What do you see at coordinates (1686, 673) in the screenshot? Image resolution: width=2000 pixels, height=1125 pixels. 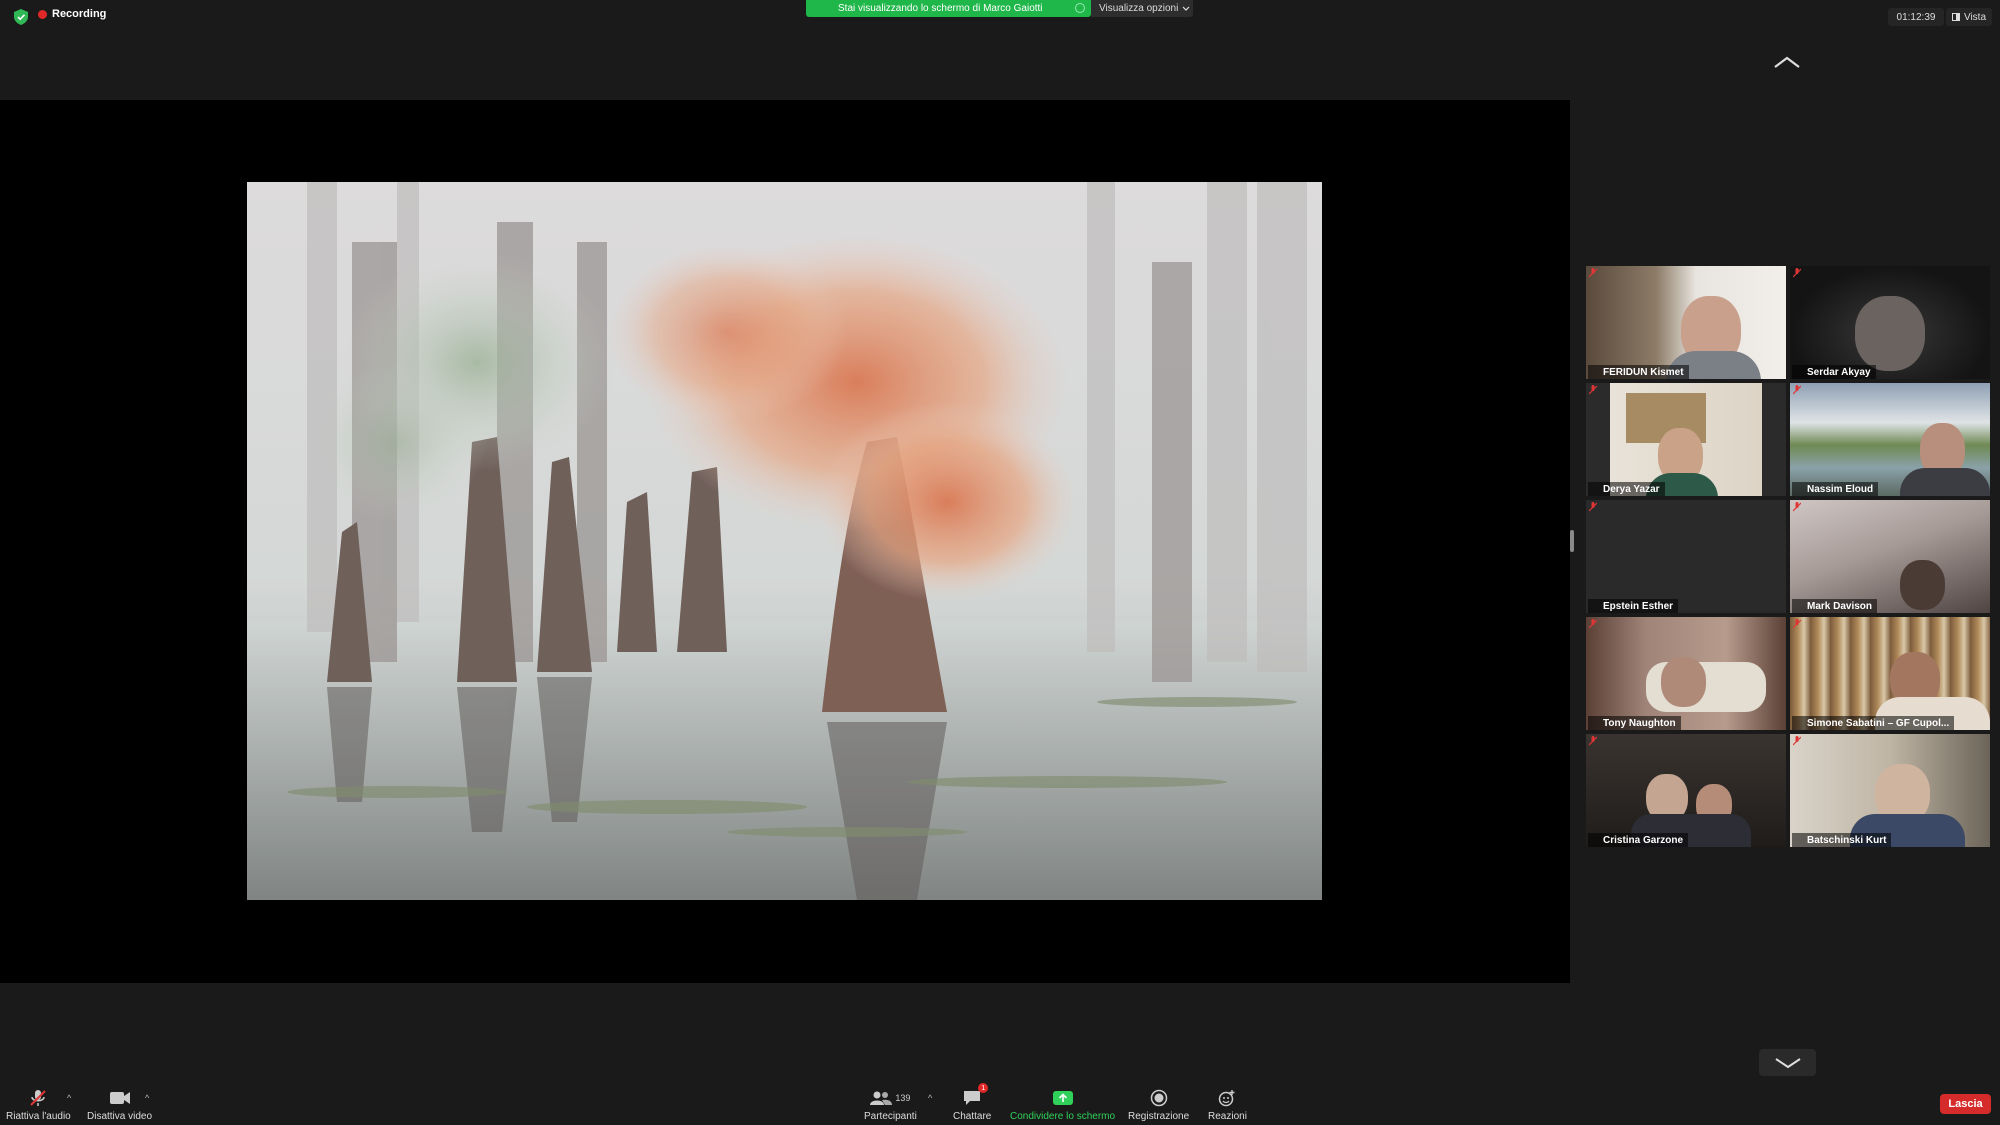 I see `participant-tile: Tony Naughton` at bounding box center [1686, 673].